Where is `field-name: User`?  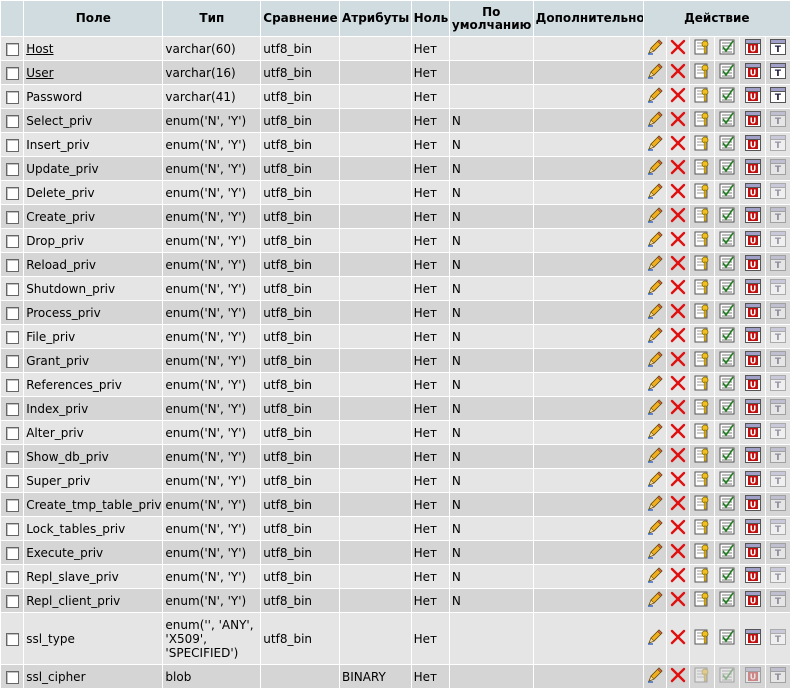 field-name: User is located at coordinates (39, 73).